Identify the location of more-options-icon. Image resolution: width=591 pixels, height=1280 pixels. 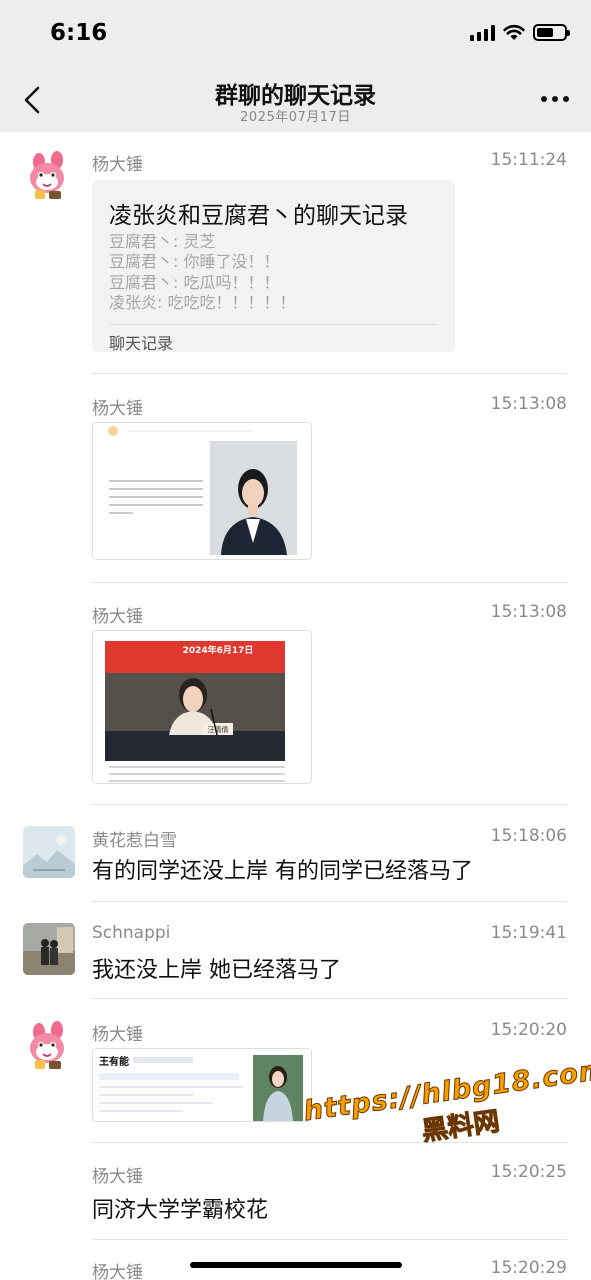
(555, 99).